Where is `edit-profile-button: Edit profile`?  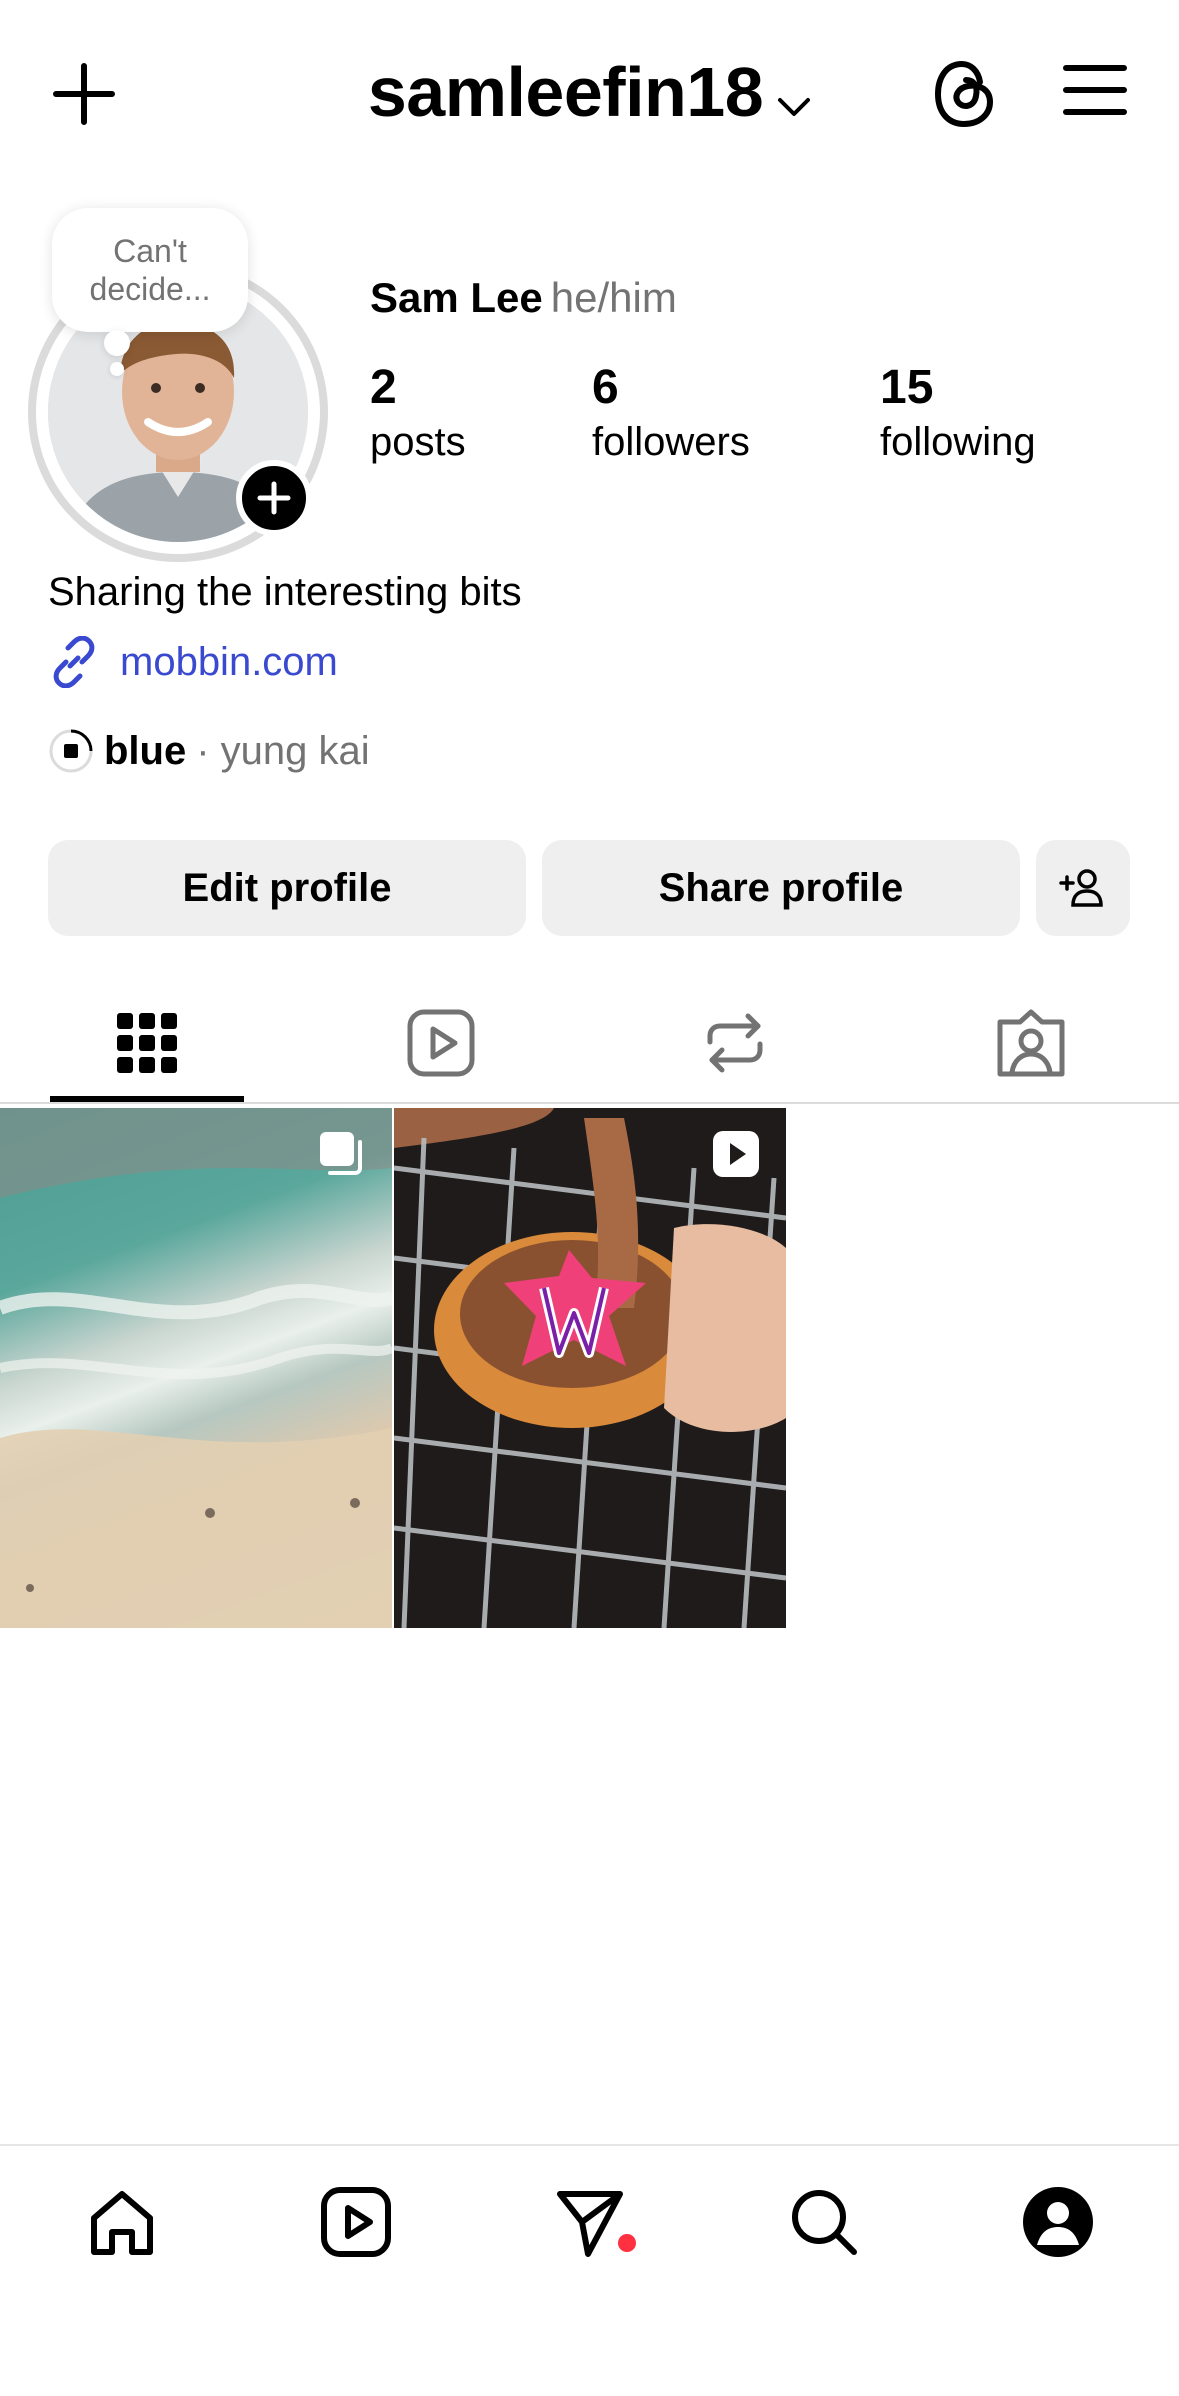 edit-profile-button: Edit profile is located at coordinates (287, 888).